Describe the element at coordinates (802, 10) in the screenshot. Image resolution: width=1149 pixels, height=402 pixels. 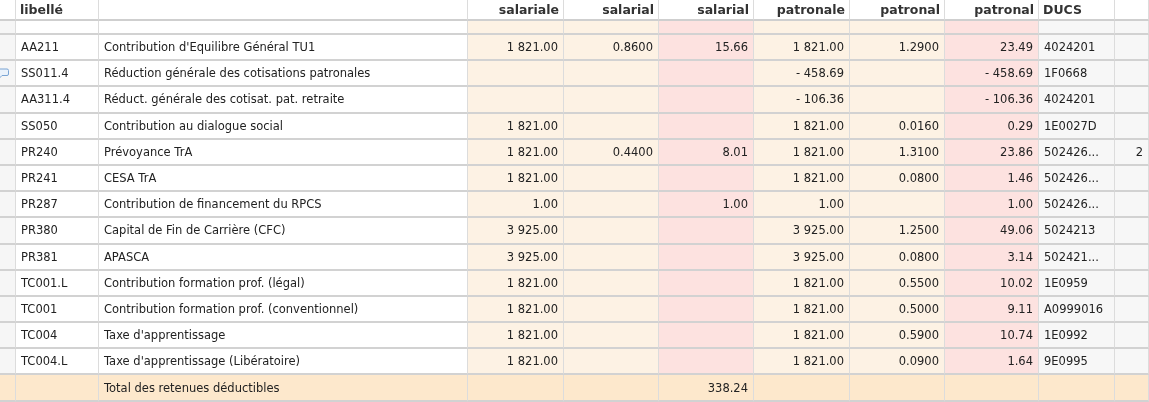
I see `column-header: patronale` at that location.